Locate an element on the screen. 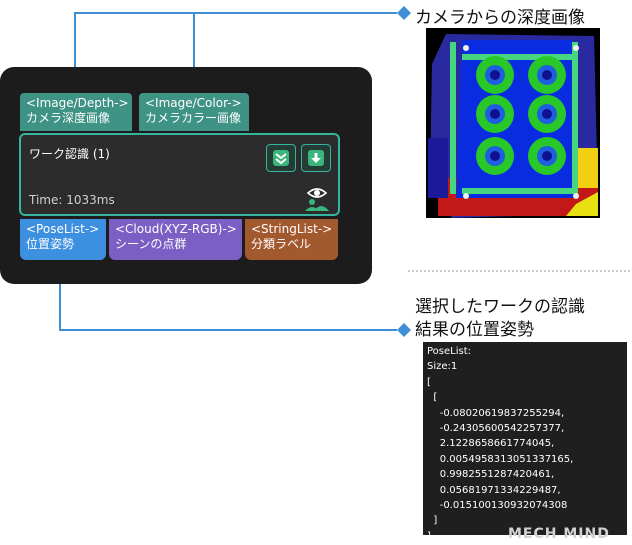  poselist-value: 2.1228658661774045, is located at coordinates (491, 444).